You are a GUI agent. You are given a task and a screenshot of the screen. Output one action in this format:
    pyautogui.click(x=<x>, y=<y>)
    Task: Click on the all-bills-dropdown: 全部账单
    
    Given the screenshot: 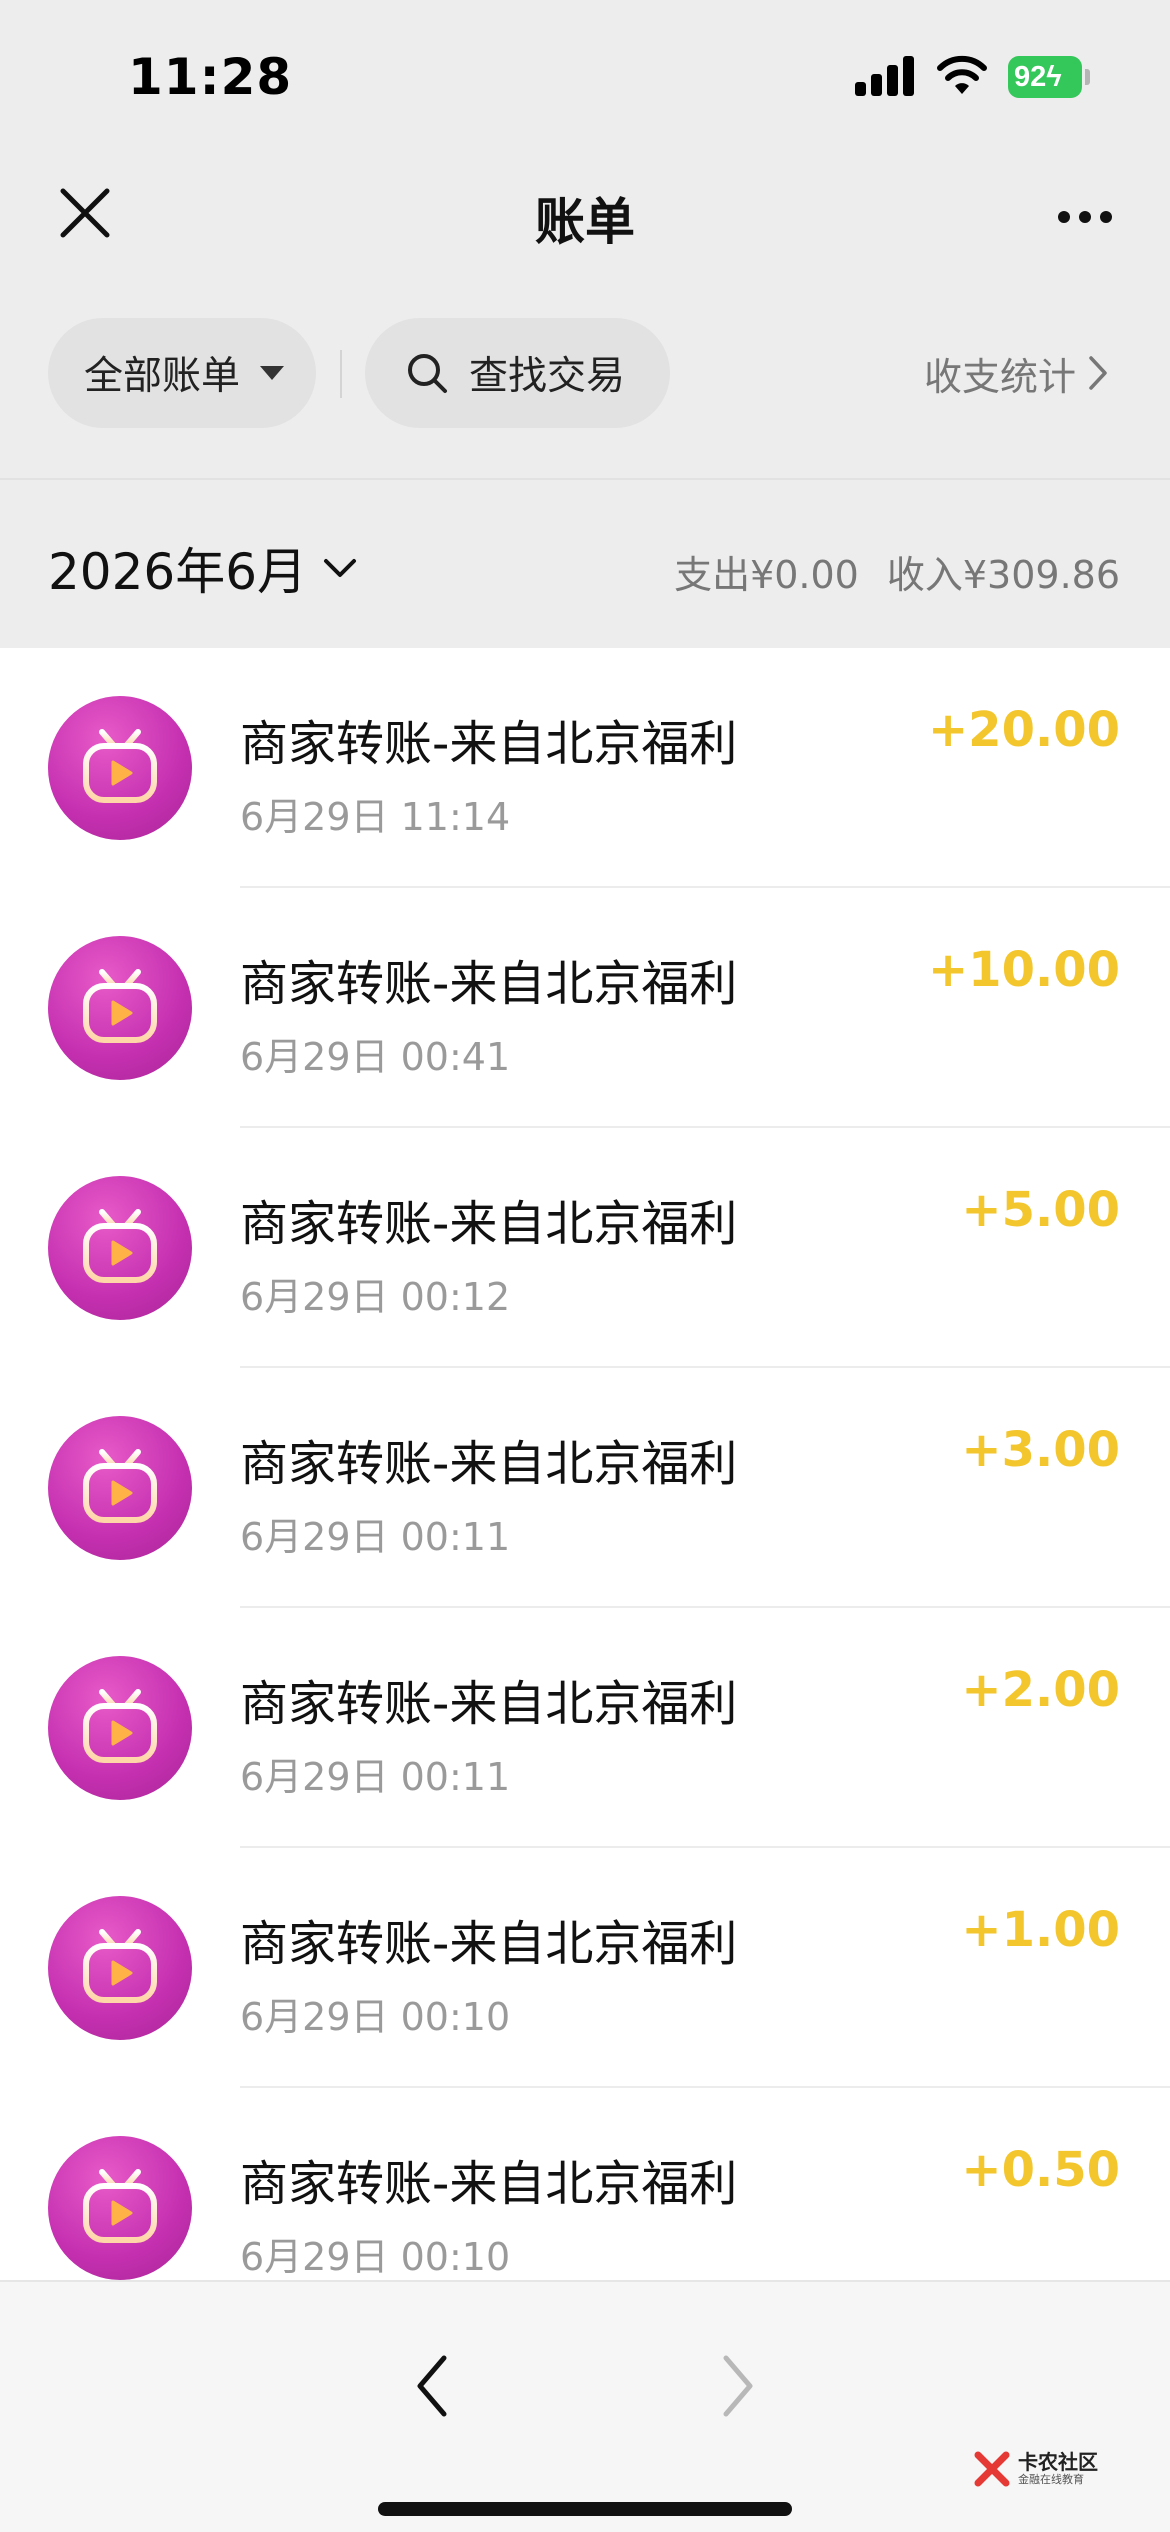 What is the action you would take?
    pyautogui.click(x=182, y=373)
    